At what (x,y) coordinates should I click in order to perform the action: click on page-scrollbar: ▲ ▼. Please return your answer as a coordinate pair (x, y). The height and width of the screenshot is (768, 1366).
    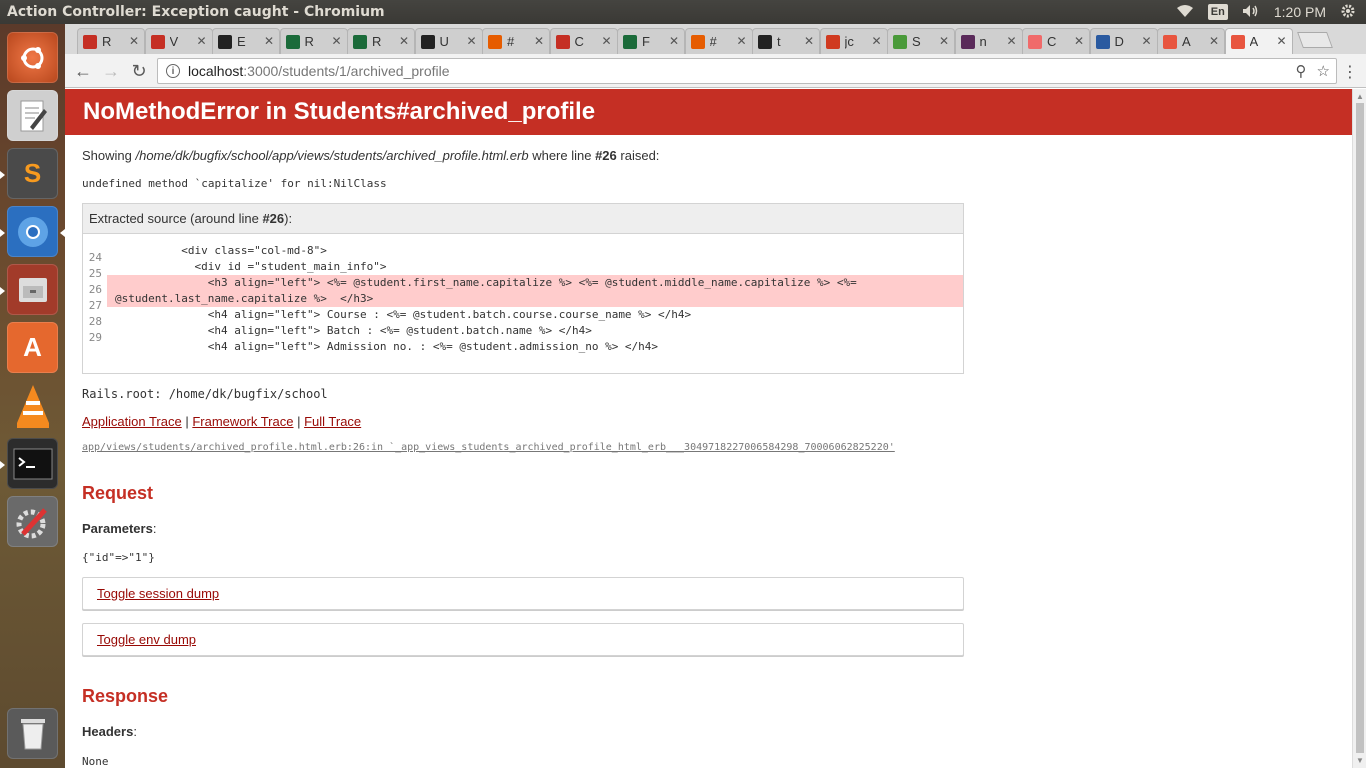
    Looking at the image, I should click on (1359, 428).